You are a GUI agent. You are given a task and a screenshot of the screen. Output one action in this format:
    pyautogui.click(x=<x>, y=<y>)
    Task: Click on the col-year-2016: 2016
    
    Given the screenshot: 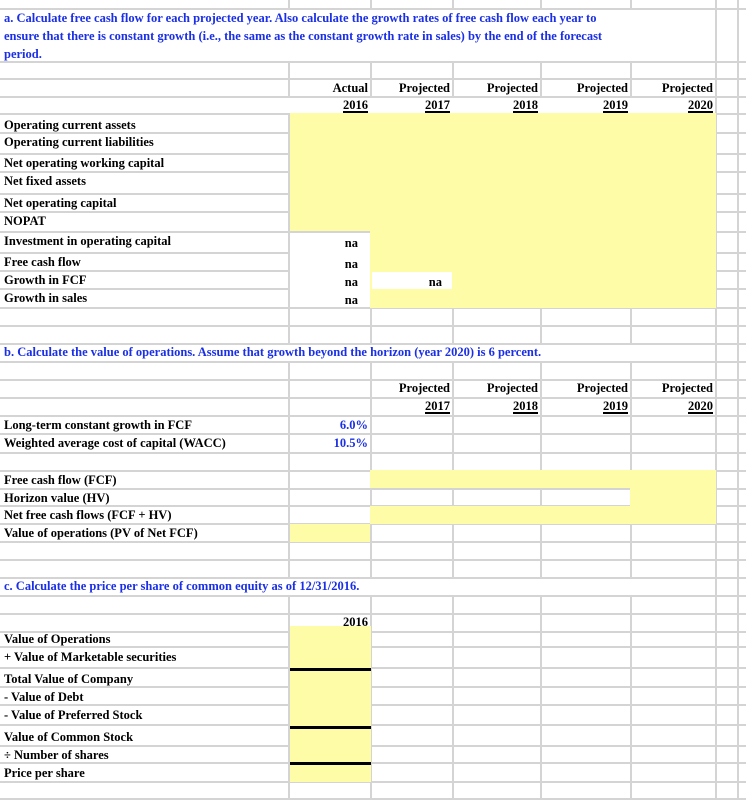 What is the action you would take?
    pyautogui.click(x=355, y=105)
    